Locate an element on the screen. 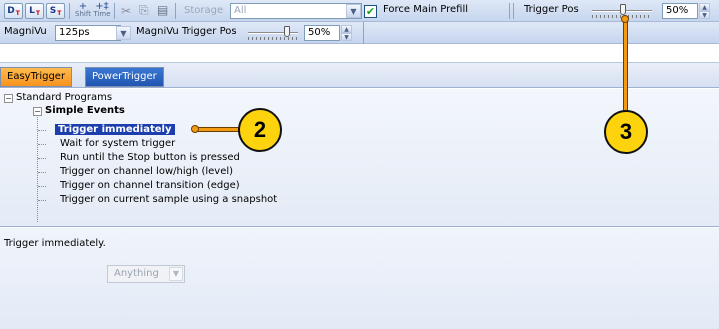  tab-easytrigger: EasyTrigger is located at coordinates (36, 77).